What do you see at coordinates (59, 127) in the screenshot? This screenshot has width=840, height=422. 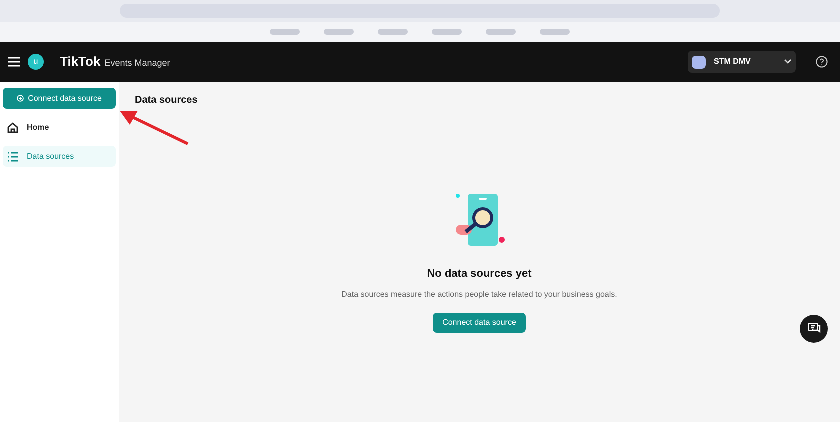 I see `sidebar-item: Home` at bounding box center [59, 127].